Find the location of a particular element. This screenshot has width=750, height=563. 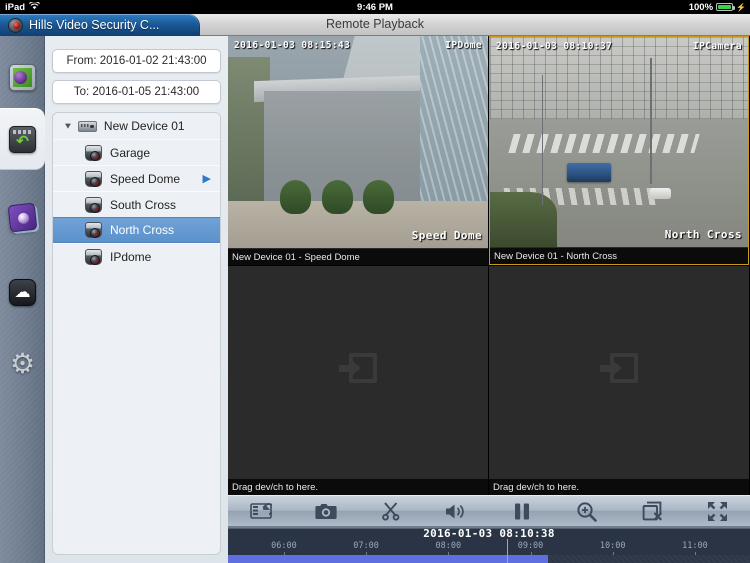

tree-item-label: Speed Dome is located at coordinates (145, 178).